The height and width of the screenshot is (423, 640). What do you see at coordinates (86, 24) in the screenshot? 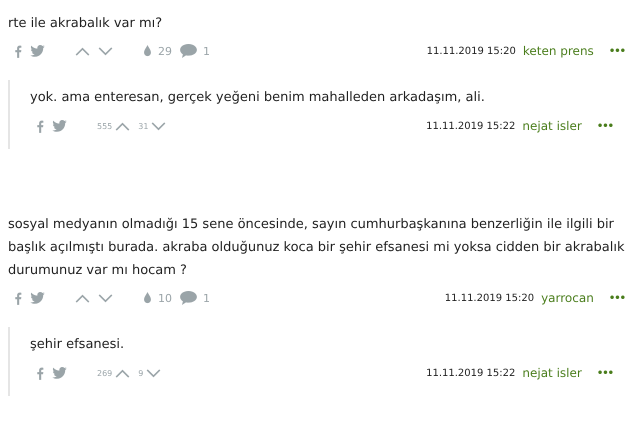
I see `entry-text: rte ile akrabalık var mı?` at bounding box center [86, 24].